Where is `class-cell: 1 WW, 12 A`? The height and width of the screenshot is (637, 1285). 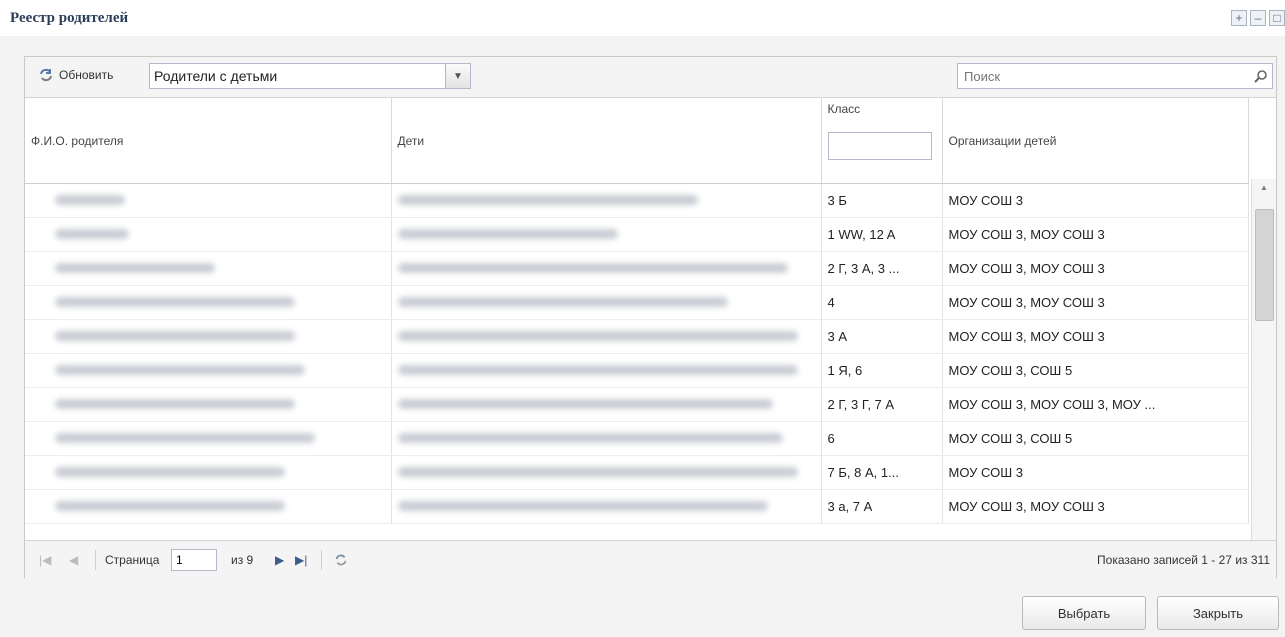 class-cell: 1 WW, 12 A is located at coordinates (882, 234).